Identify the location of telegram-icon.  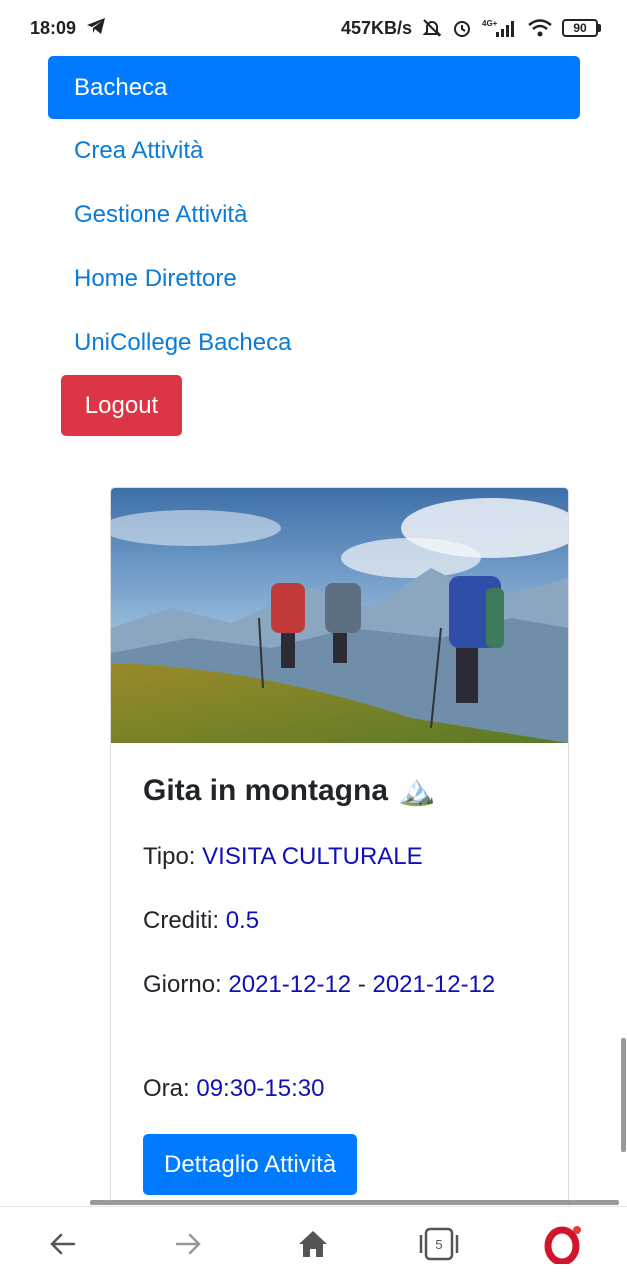
(96, 28).